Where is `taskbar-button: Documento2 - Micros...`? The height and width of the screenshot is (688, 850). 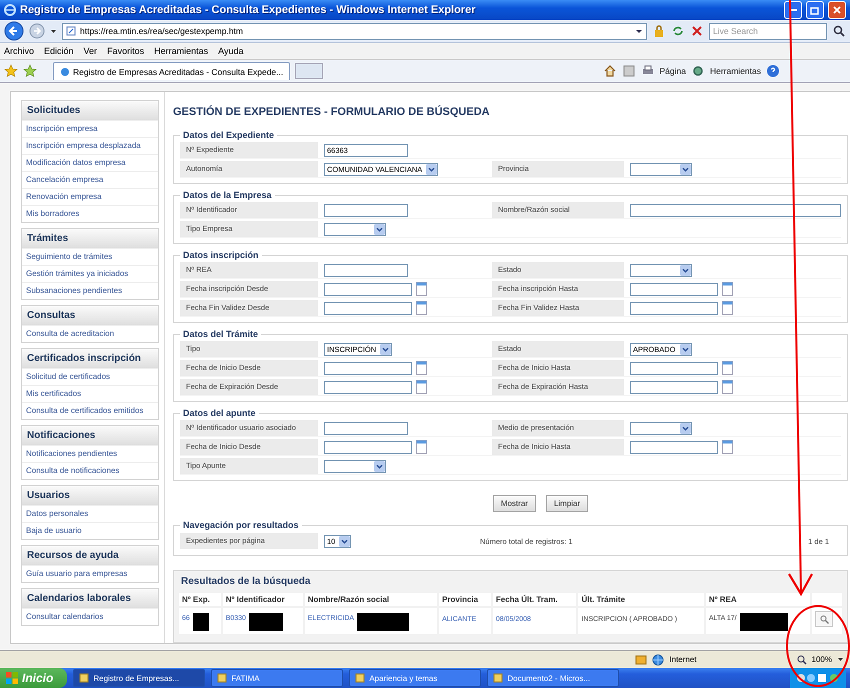
taskbar-button: Documento2 - Micros... is located at coordinates (553, 678).